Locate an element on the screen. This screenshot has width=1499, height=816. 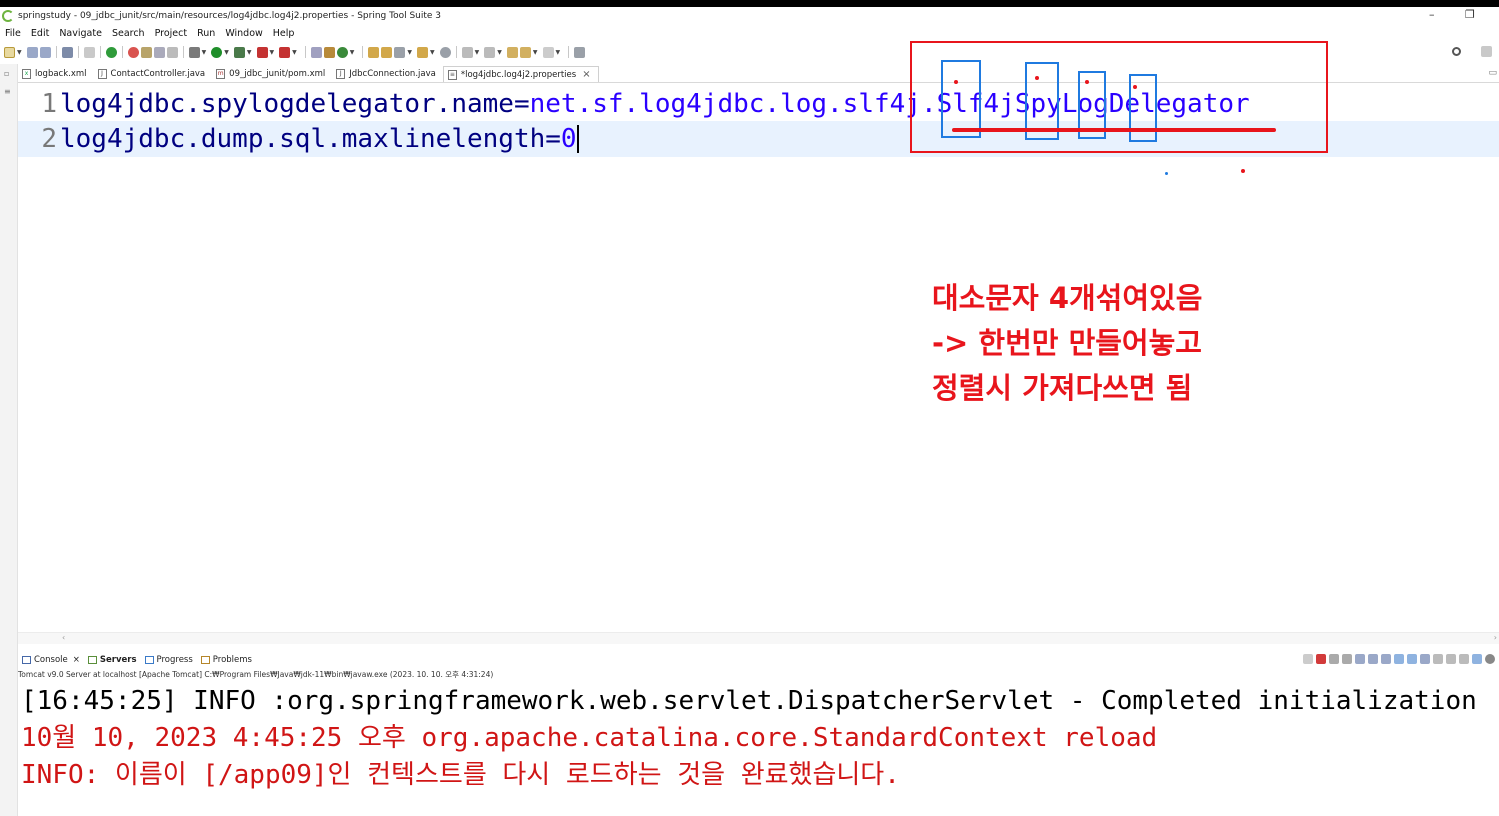
tab-servers: Servers is located at coordinates (112, 660).